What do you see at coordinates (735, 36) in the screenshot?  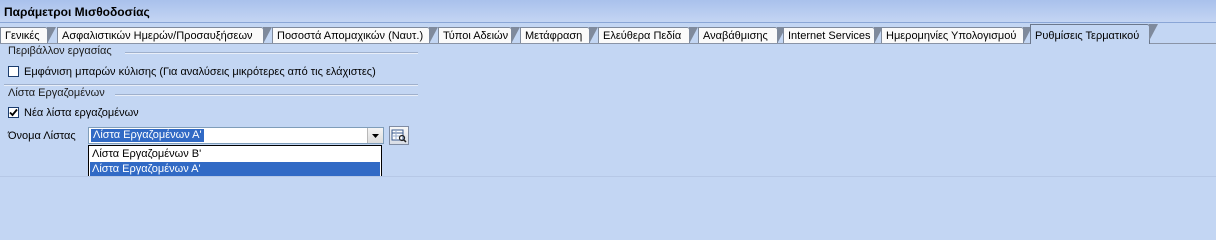 I see `tab-label: Αναβάθμισης` at bounding box center [735, 36].